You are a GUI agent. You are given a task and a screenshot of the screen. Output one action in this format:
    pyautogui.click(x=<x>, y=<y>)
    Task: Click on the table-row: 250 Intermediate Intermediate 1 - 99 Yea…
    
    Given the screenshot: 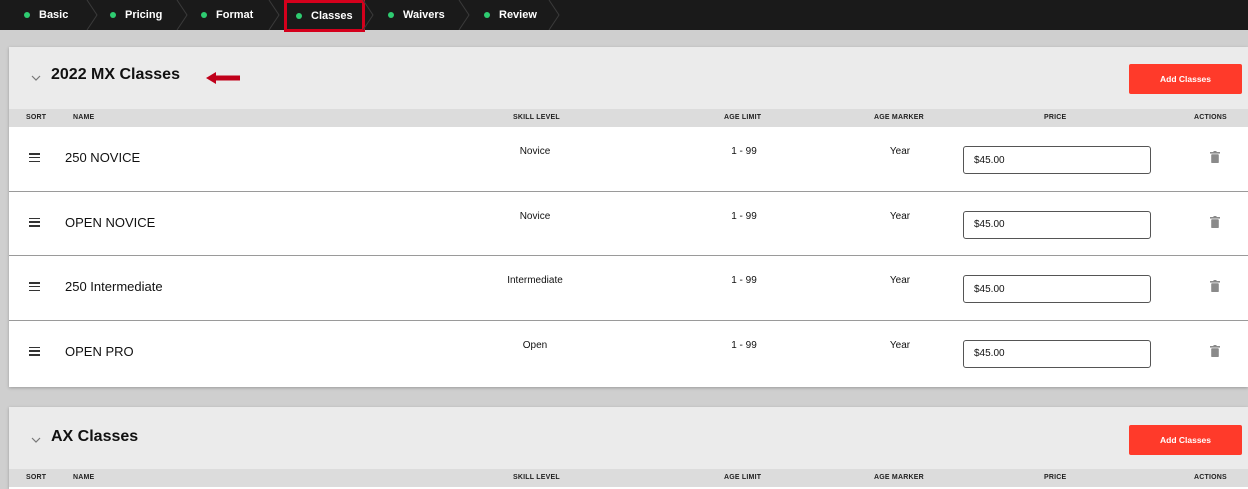 What is the action you would take?
    pyautogui.click(x=628, y=288)
    